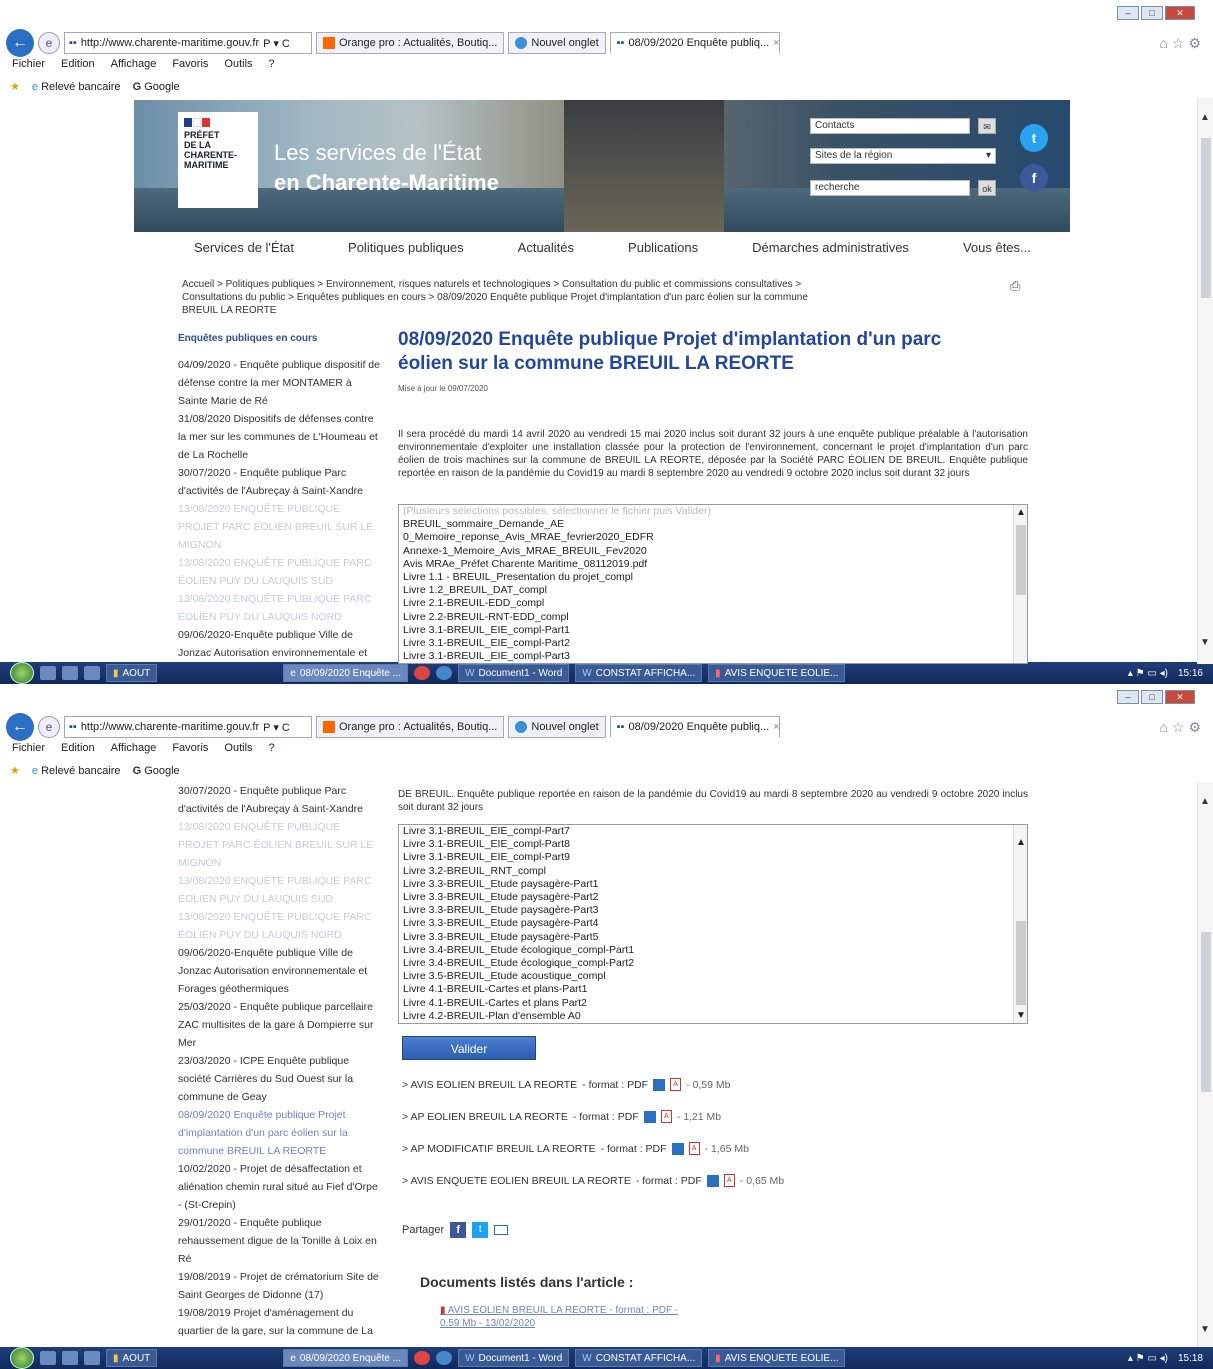 This screenshot has height=1369, width=1213. Describe the element at coordinates (713, 630) in the screenshot. I see `listbox-option: Livre 3.1-BREUIL_EIE_compl-Part1` at that location.